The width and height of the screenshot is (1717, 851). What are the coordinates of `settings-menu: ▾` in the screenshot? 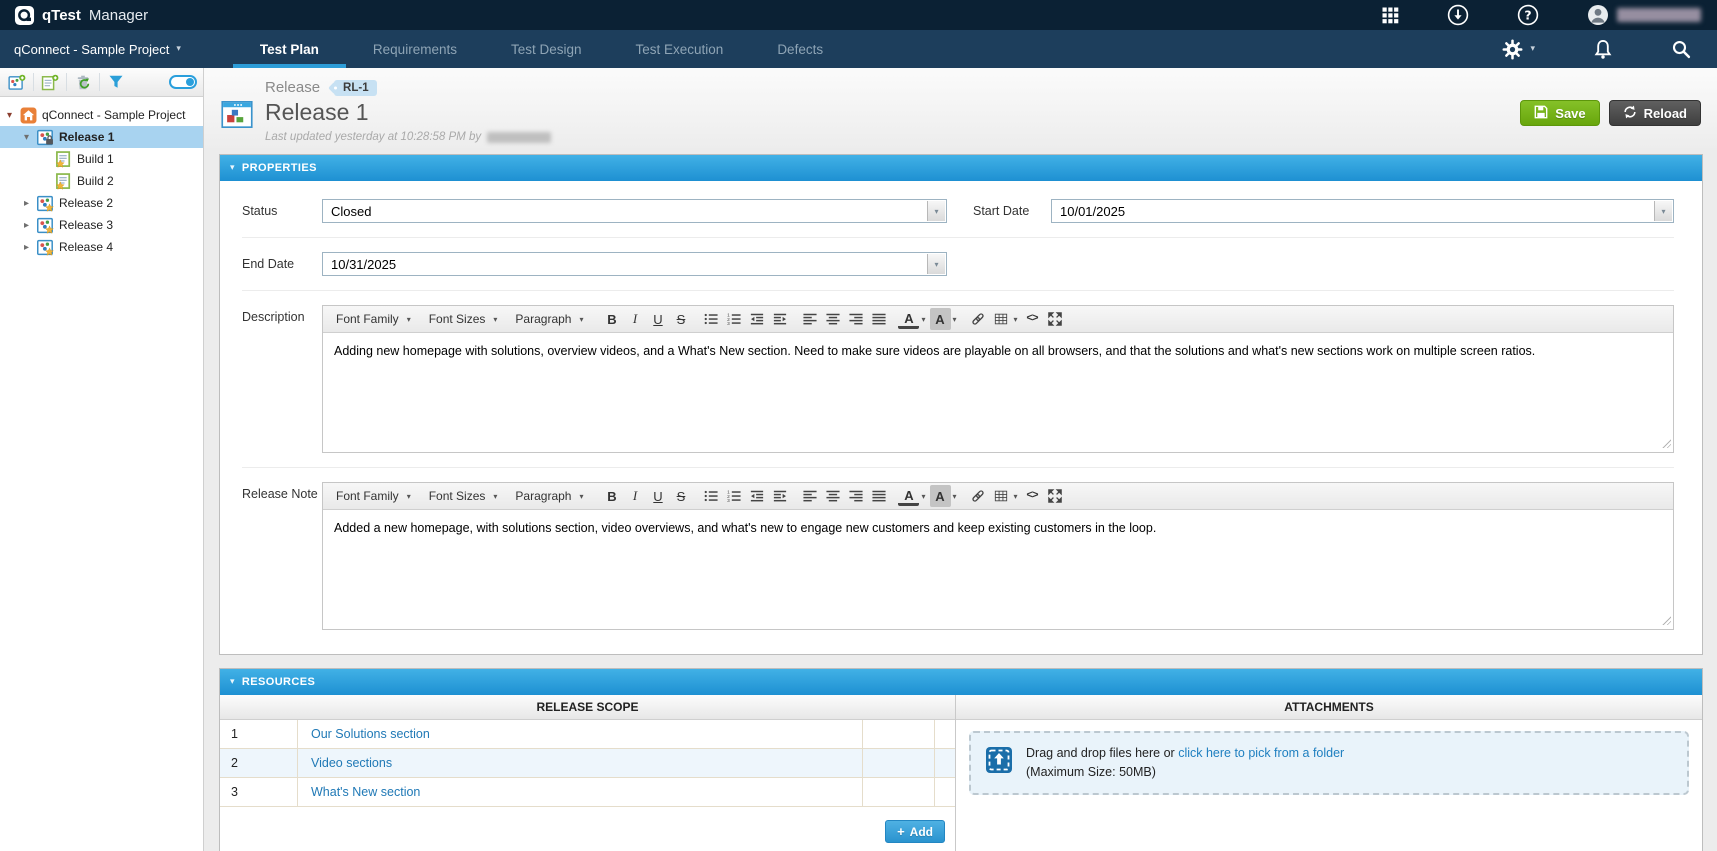 It's located at (1518, 49).